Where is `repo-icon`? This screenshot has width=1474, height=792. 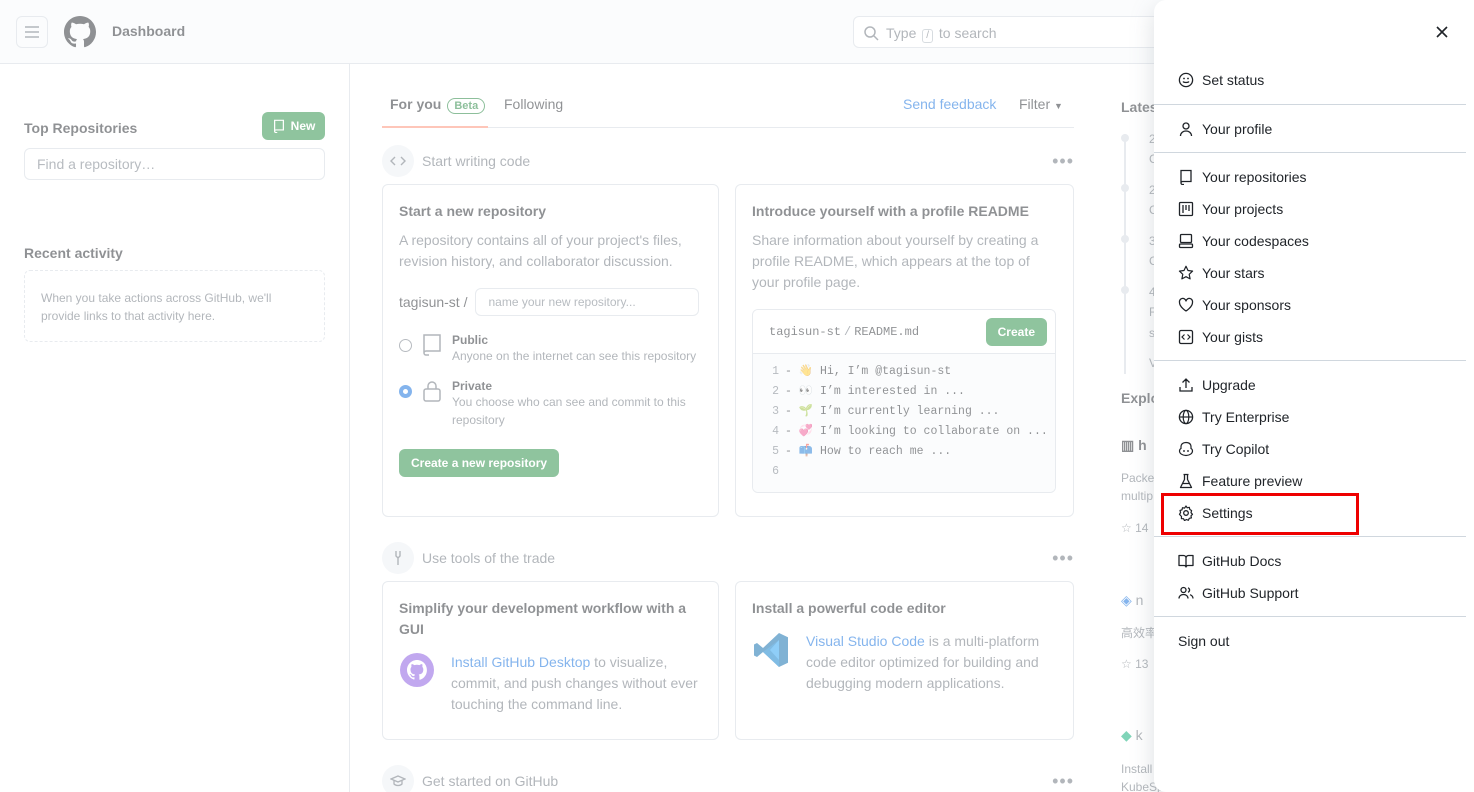
repo-icon is located at coordinates (1186, 177).